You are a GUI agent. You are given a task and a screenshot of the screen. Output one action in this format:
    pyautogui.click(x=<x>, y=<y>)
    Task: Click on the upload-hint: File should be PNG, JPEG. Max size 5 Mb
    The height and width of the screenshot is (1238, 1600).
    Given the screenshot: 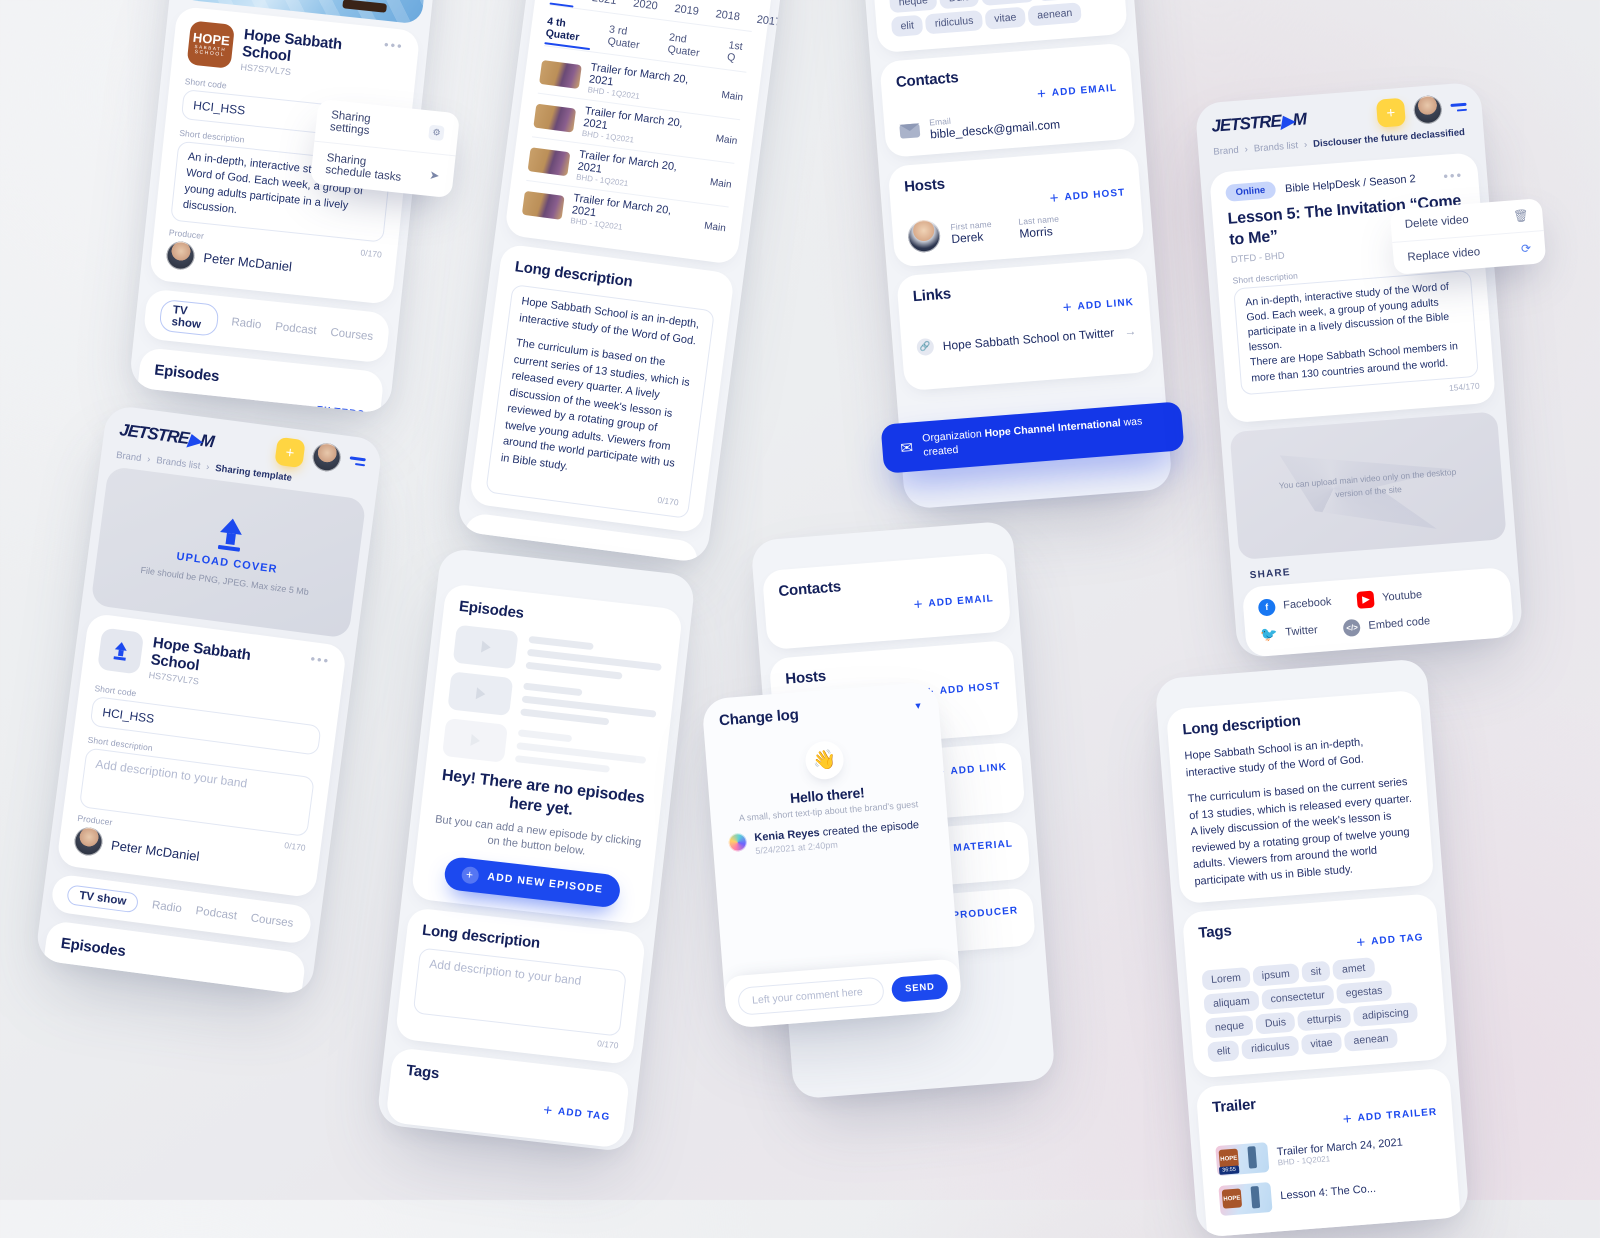 What is the action you would take?
    pyautogui.click(x=224, y=581)
    